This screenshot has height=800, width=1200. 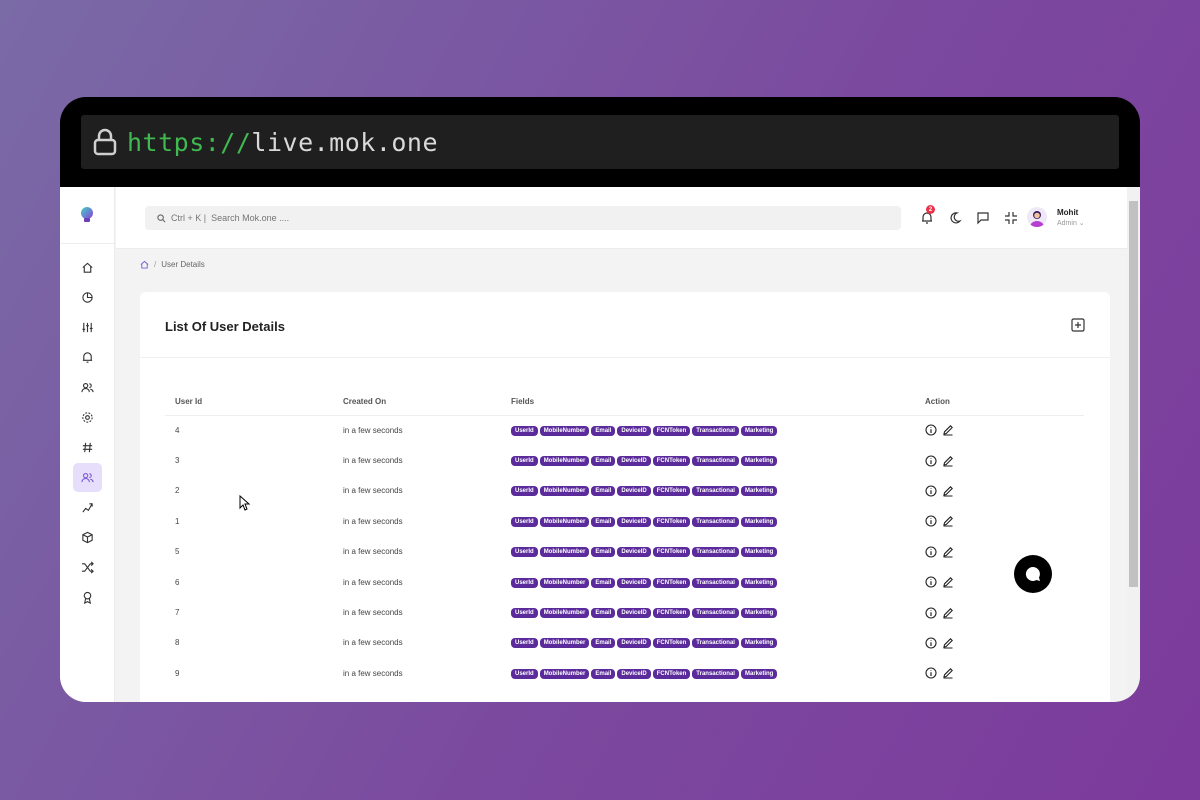 What do you see at coordinates (87, 327) in the screenshot?
I see `sidebar-item-sliders` at bounding box center [87, 327].